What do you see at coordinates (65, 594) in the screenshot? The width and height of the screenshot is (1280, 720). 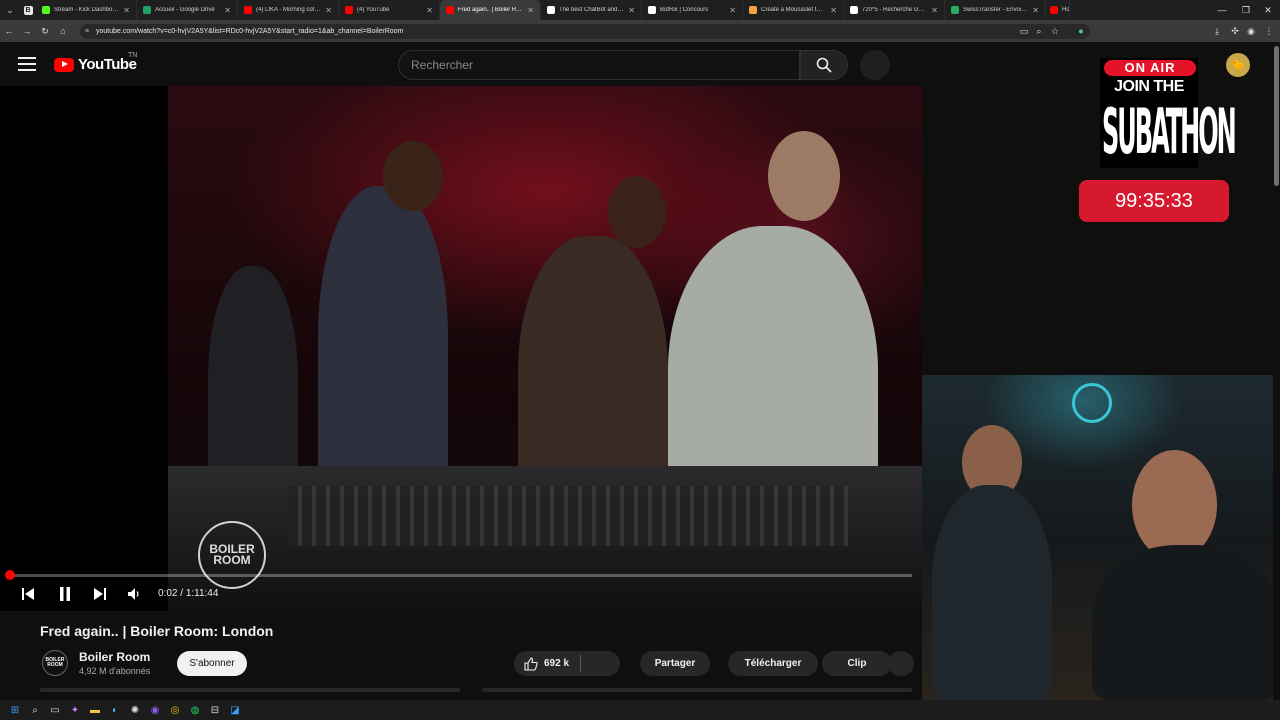 I see `pause-button` at bounding box center [65, 594].